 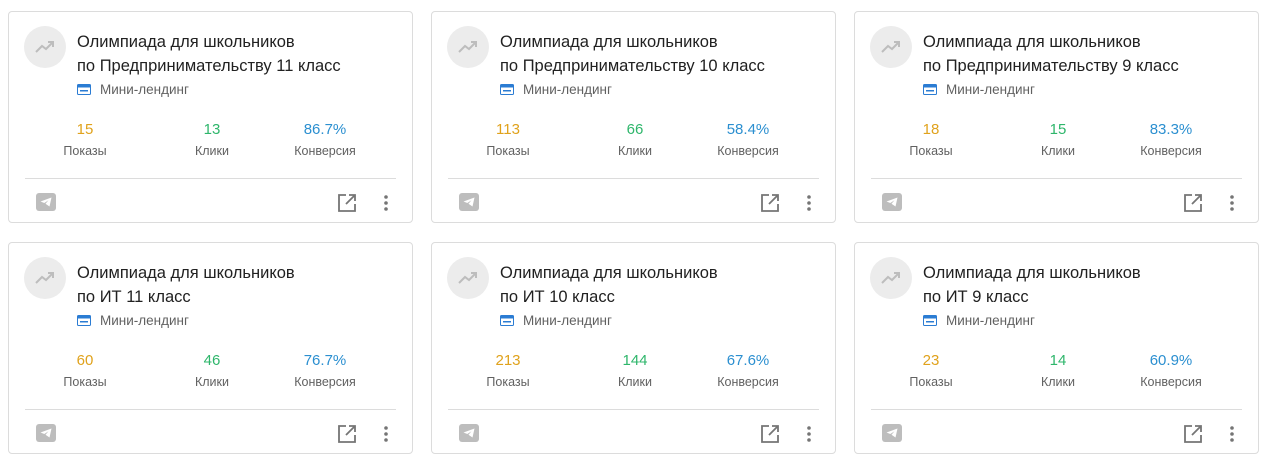 What do you see at coordinates (748, 140) in the screenshot?
I see `conversion-stat: 58.4% Конверсия` at bounding box center [748, 140].